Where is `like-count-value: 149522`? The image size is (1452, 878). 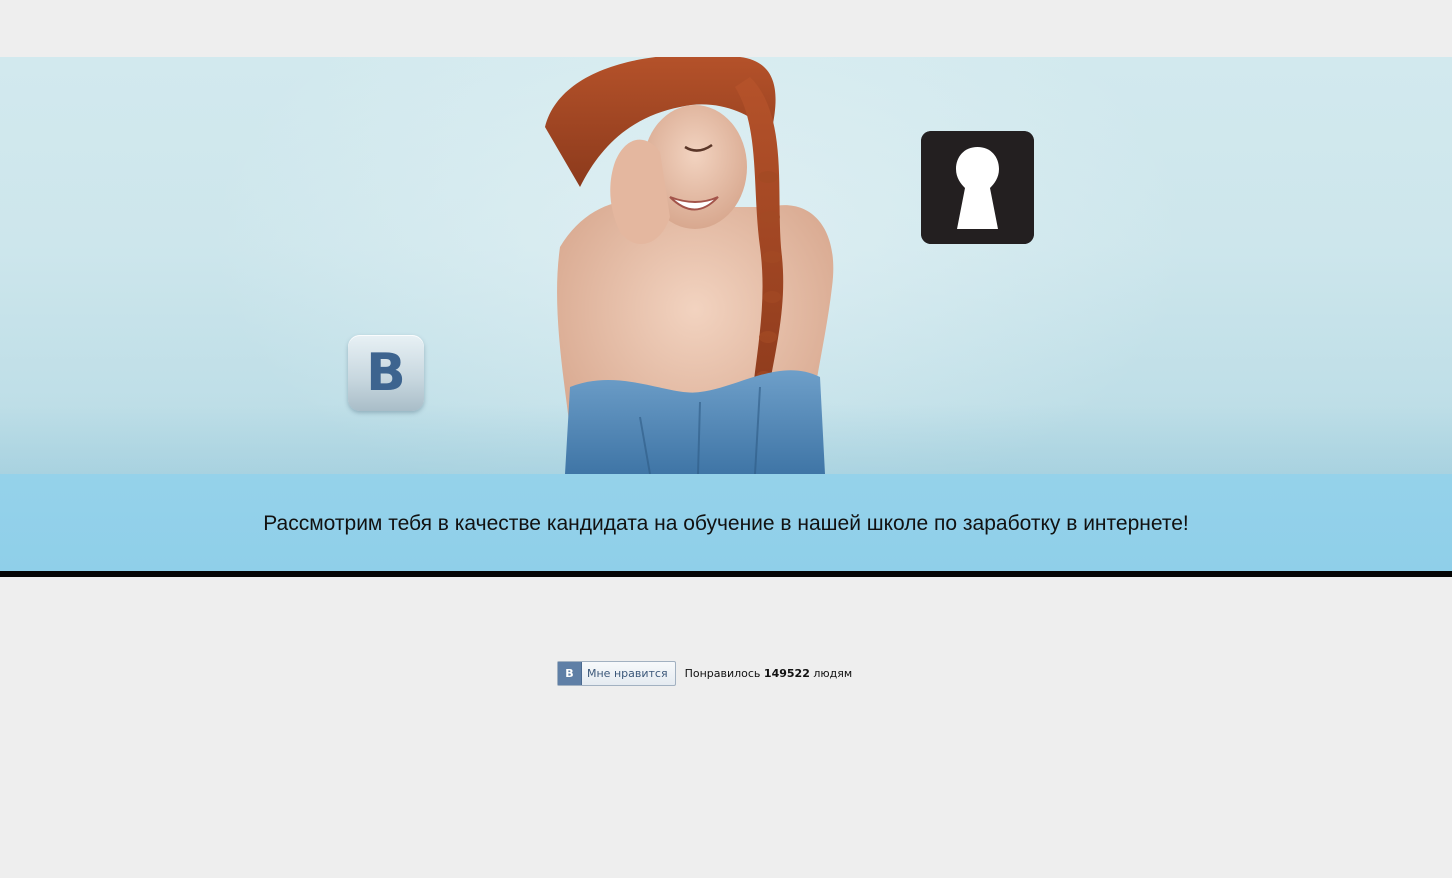 like-count-value: 149522 is located at coordinates (786, 673).